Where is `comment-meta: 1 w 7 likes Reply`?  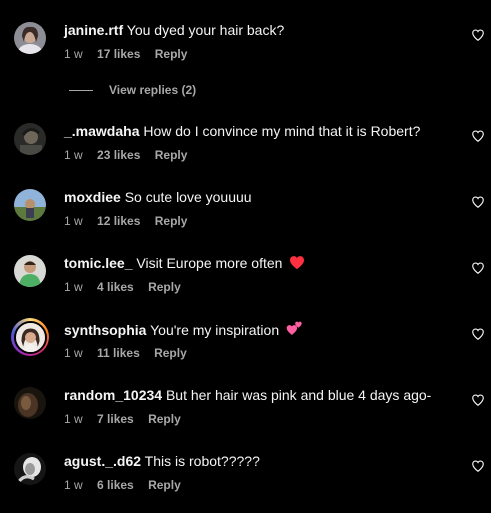 comment-meta: 1 w 7 likes Reply is located at coordinates (128, 419).